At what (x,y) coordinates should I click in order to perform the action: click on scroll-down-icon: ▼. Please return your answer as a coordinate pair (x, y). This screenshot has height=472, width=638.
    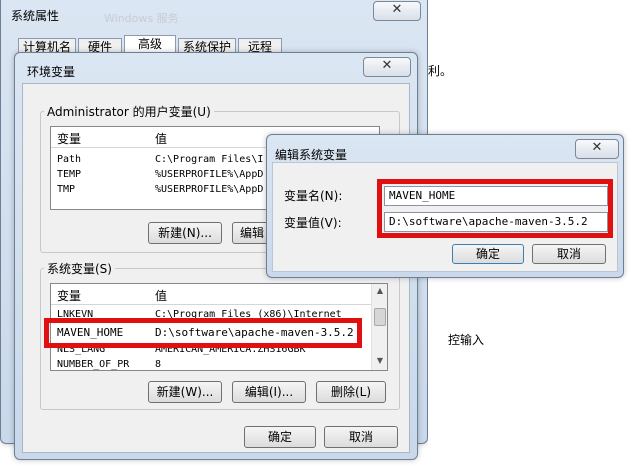
    Looking at the image, I should click on (379, 360).